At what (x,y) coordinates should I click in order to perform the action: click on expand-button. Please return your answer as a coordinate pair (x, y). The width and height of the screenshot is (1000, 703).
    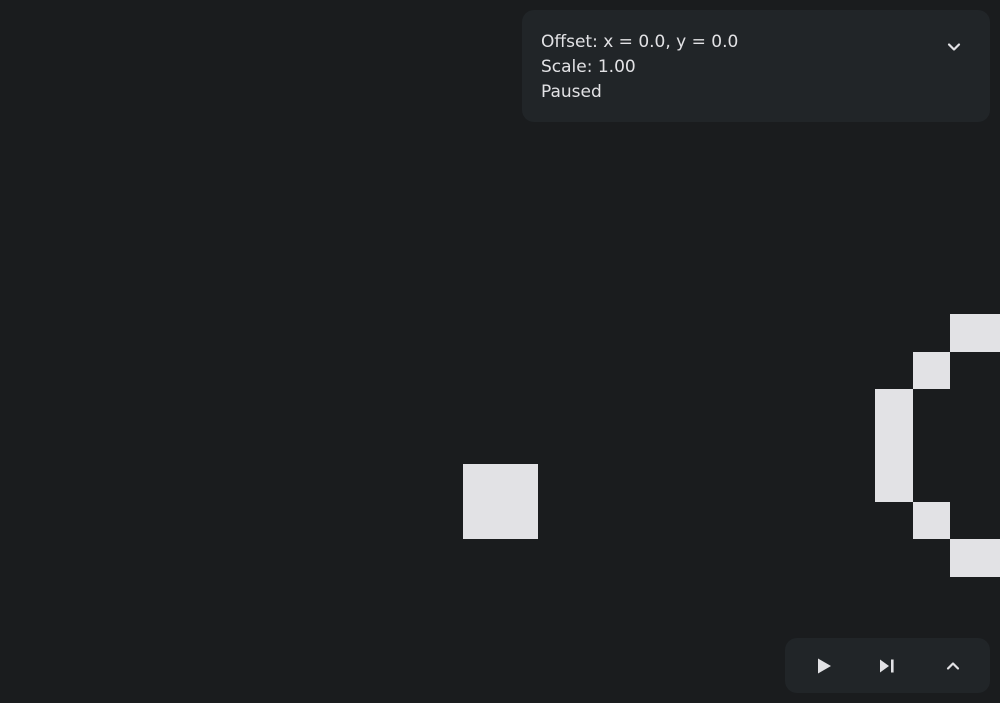
    Looking at the image, I should click on (953, 666).